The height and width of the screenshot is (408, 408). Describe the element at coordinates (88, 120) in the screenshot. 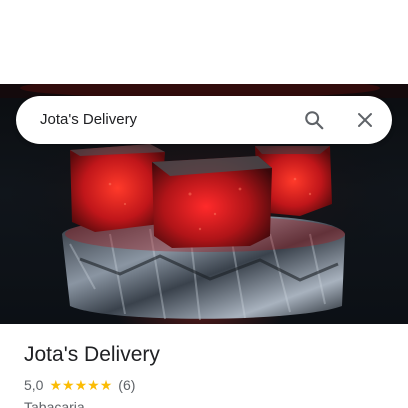

I see `search-query-text: Jota's Delivery` at that location.